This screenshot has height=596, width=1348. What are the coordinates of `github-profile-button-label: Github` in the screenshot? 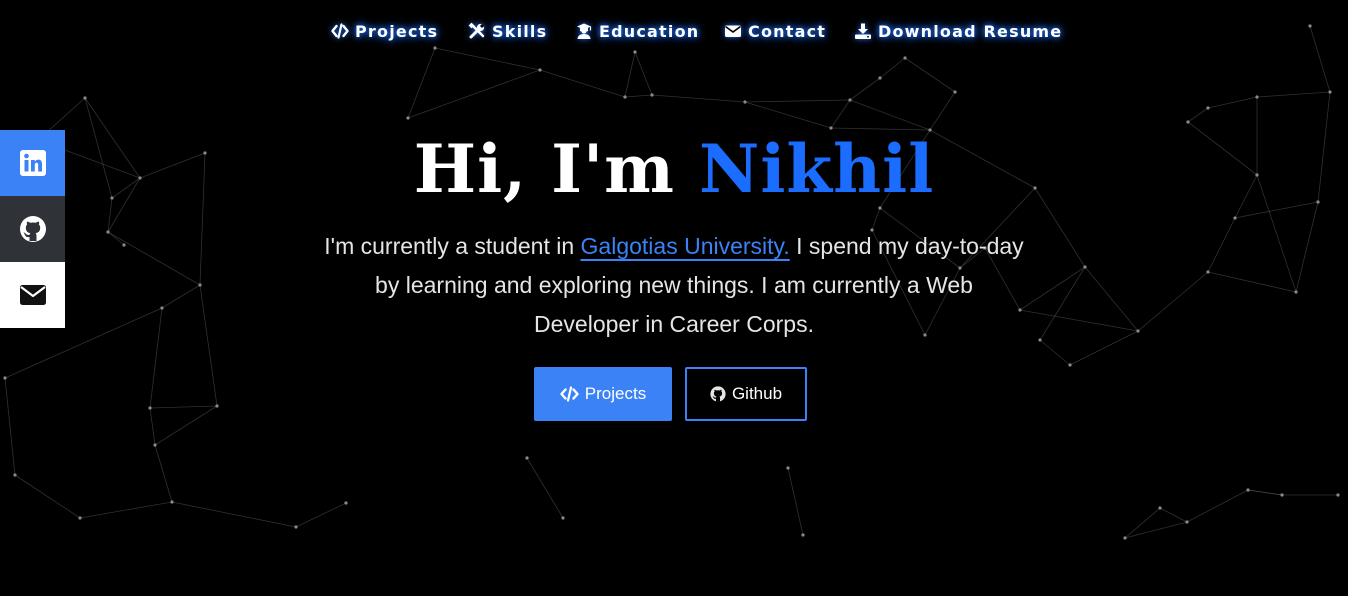 It's located at (757, 393).